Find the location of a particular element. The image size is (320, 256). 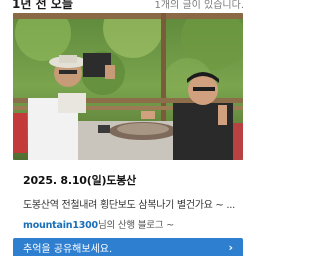

blog-owner-link: mountain1300 is located at coordinates (60, 225).